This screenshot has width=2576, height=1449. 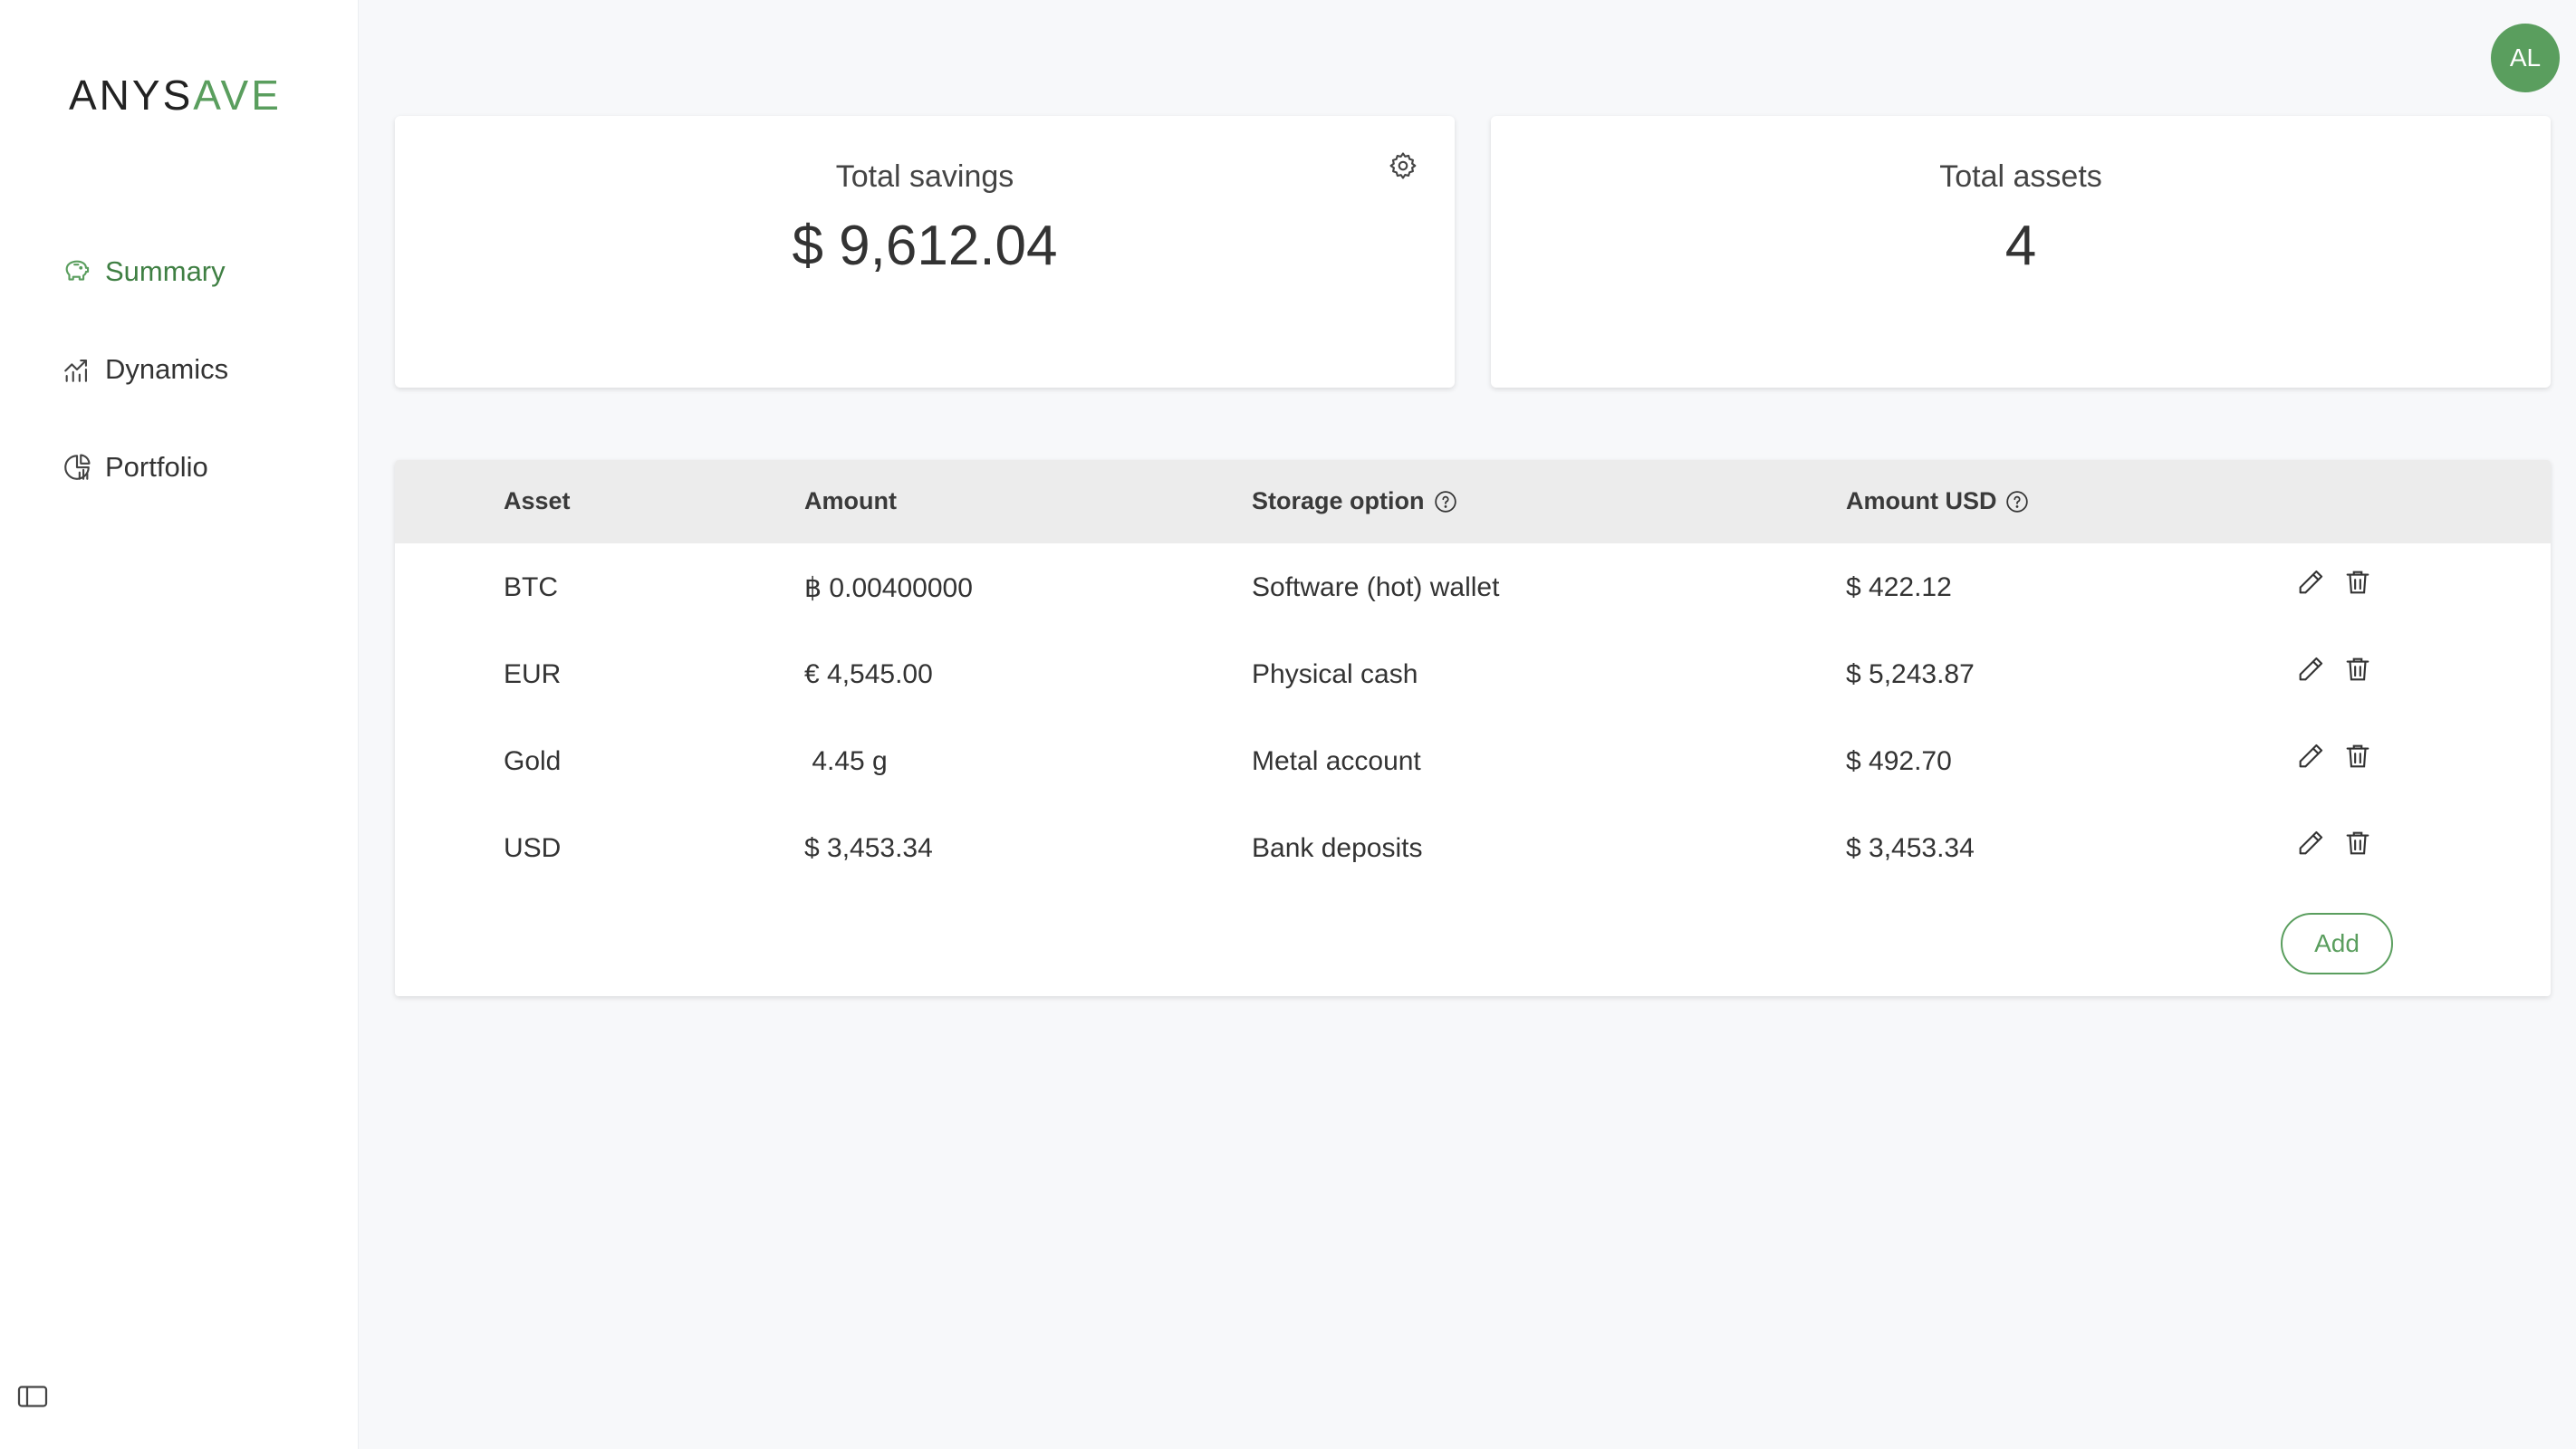 What do you see at coordinates (131, 95) in the screenshot?
I see `logo-text-main: ANYS` at bounding box center [131, 95].